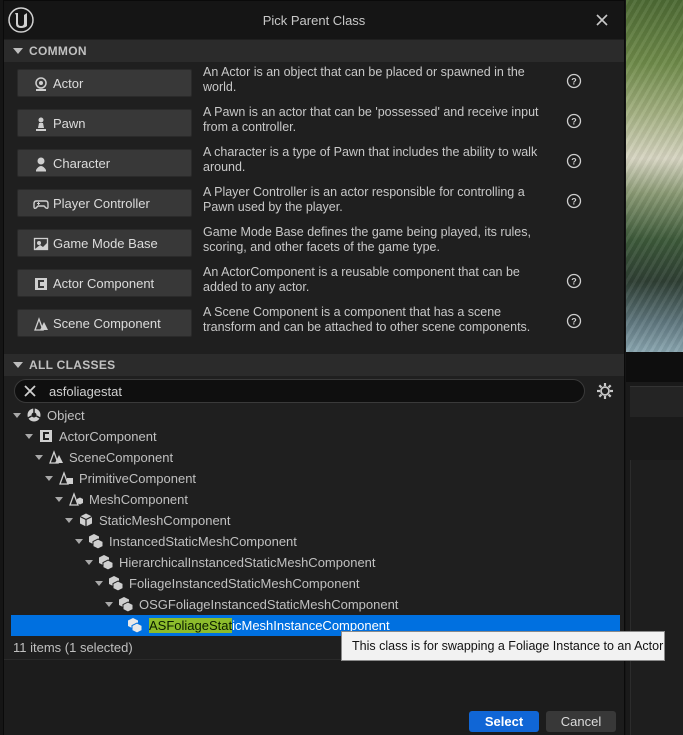  Describe the element at coordinates (104, 83) in the screenshot. I see `actor-class-button: Actor` at that location.